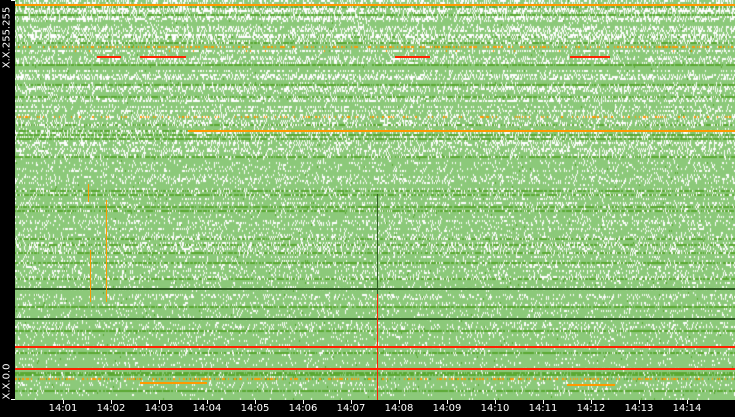 Image resolution: width=735 pixels, height=417 pixels. Describe the element at coordinates (255, 408) in the screenshot. I see `x-tick-label: 14:05` at that location.